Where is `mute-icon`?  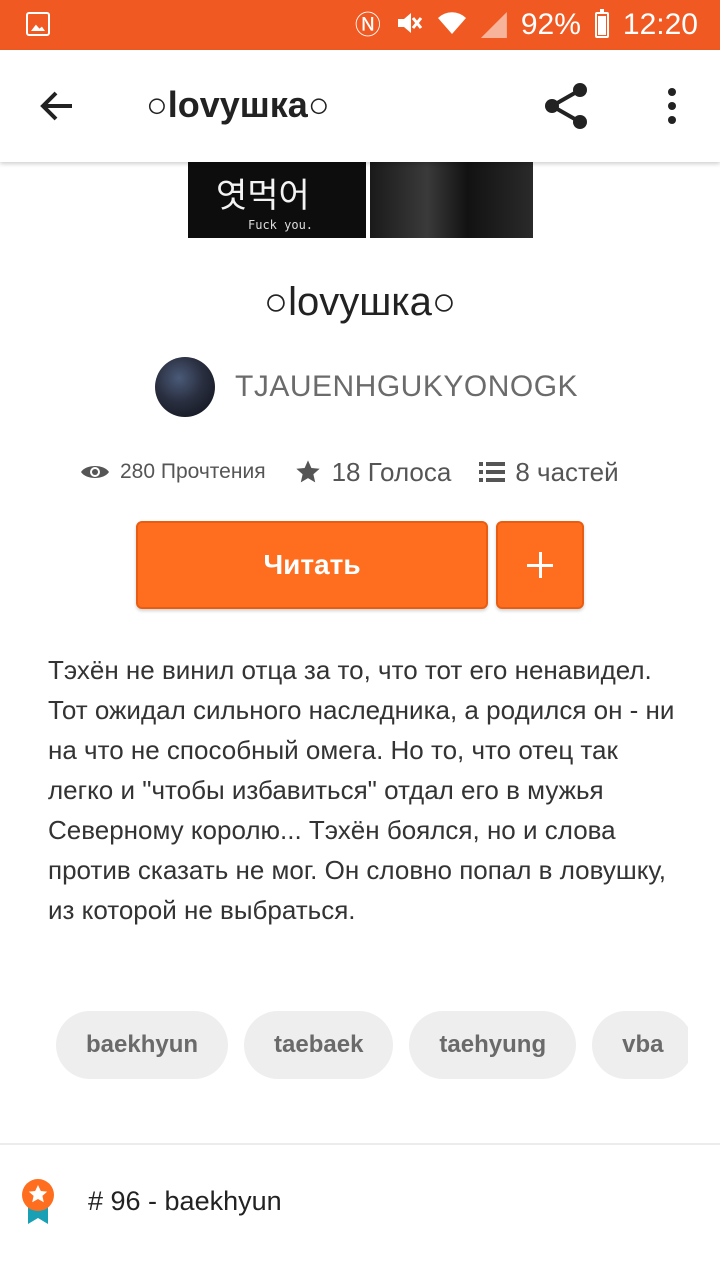 mute-icon is located at coordinates (409, 25).